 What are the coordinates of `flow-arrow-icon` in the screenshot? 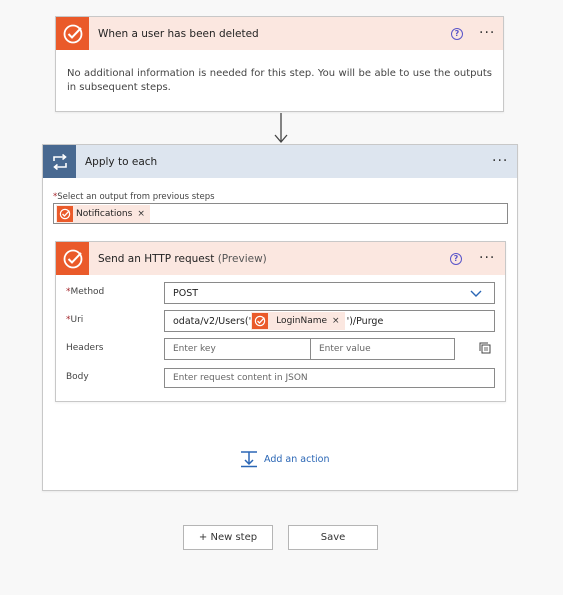 It's located at (281, 128).